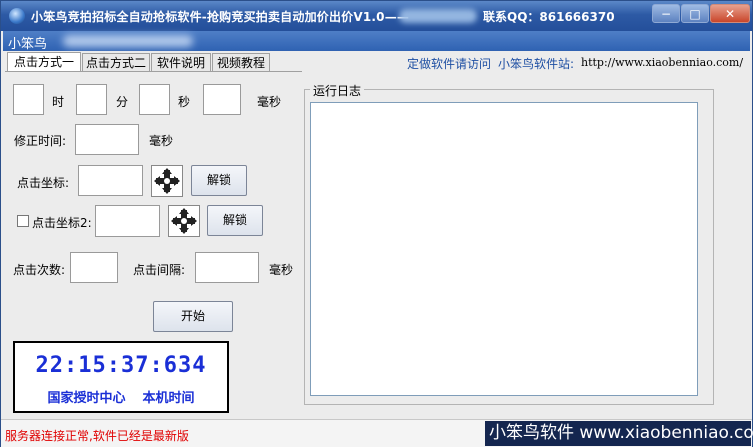 The width and height of the screenshot is (753, 447). What do you see at coordinates (241, 62) in the screenshot?
I see `tab-video-tutorial: 视频教程` at bounding box center [241, 62].